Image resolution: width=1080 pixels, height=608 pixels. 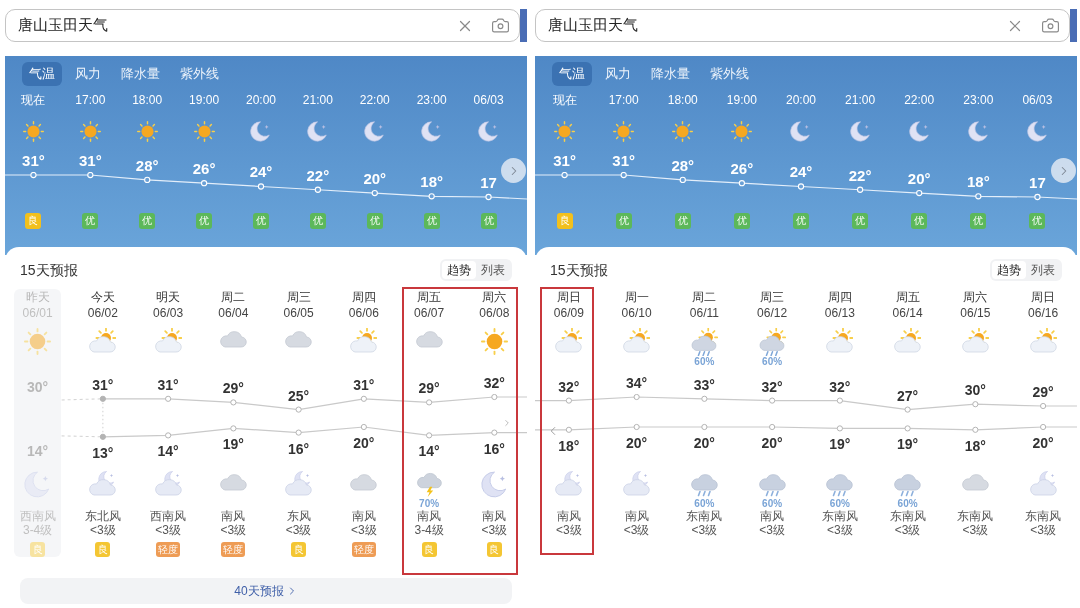 What do you see at coordinates (704, 342) in the screenshot?
I see `sun-rain-cloud-icon` at bounding box center [704, 342].